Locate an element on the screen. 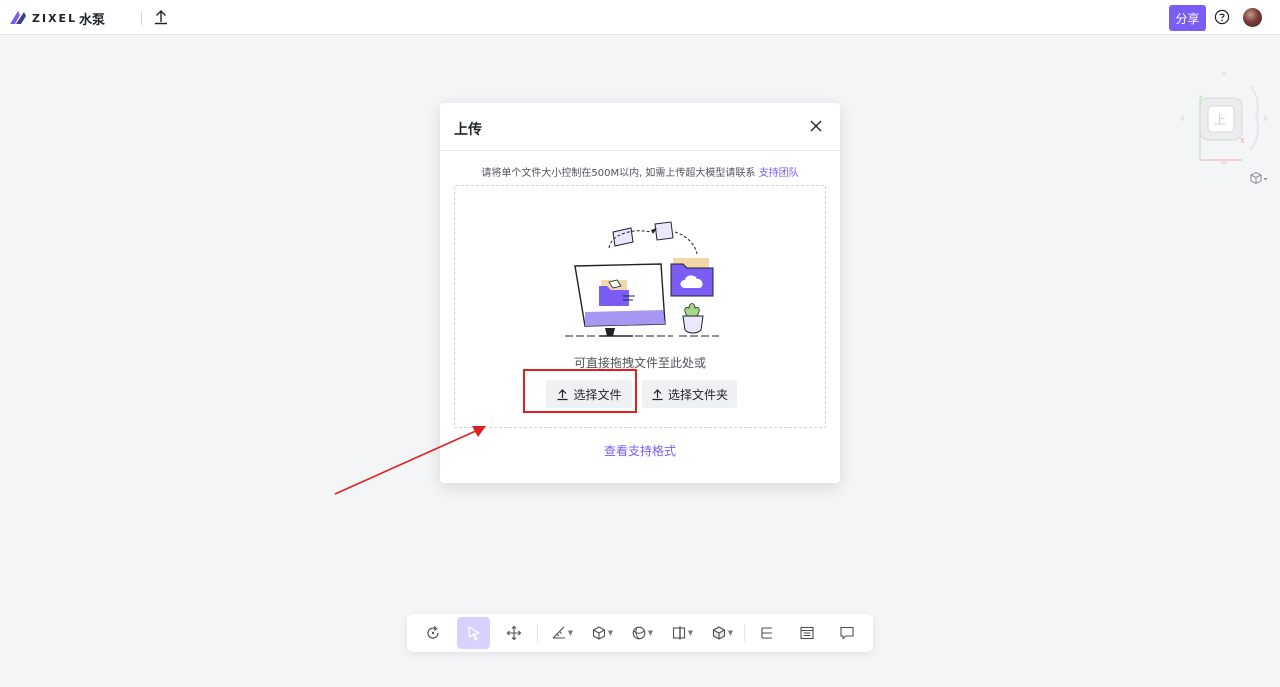 The width and height of the screenshot is (1280, 687). document-title: 水泵 is located at coordinates (92, 18).